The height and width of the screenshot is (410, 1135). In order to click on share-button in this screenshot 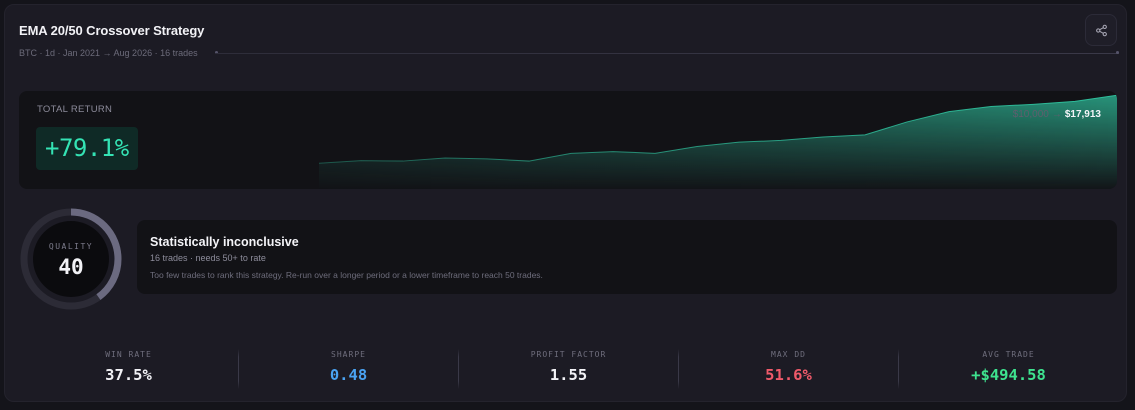, I will do `click(1101, 30)`.